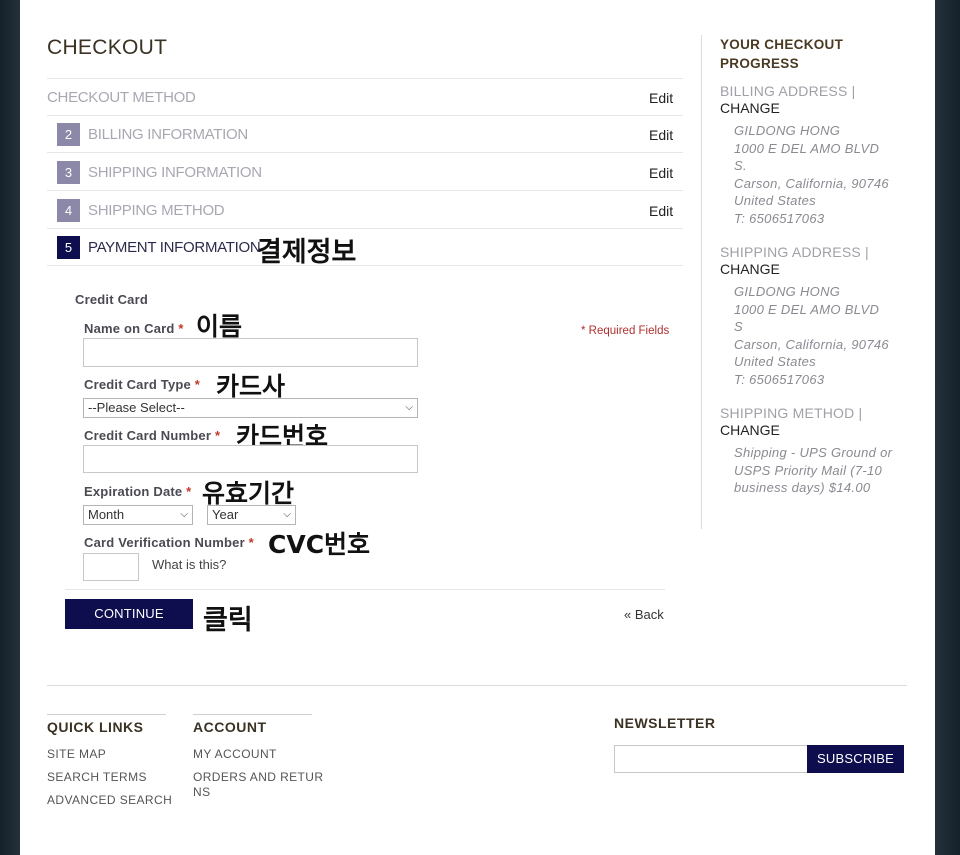 Image resolution: width=960 pixels, height=855 pixels. What do you see at coordinates (107, 47) in the screenshot?
I see `page-title: CHECKOUT` at bounding box center [107, 47].